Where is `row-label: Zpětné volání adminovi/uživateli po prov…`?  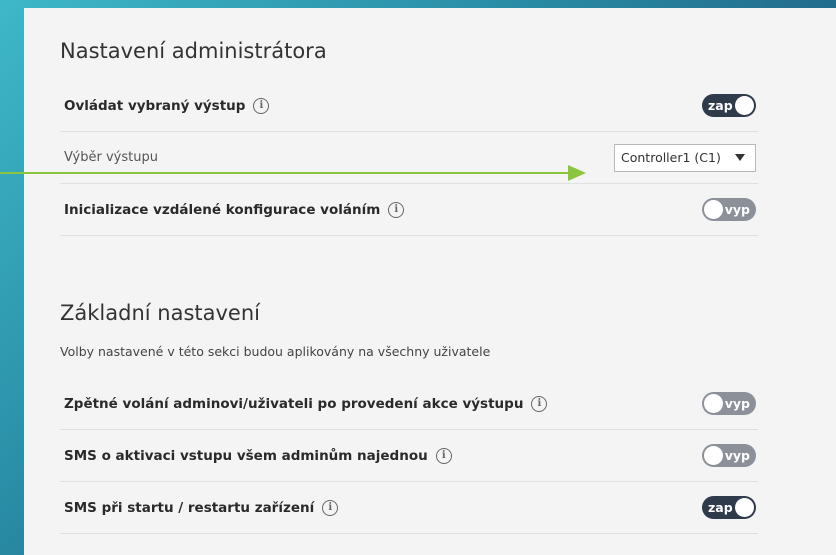 row-label: Zpětné volání adminovi/uživateli po prov… is located at coordinates (294, 403).